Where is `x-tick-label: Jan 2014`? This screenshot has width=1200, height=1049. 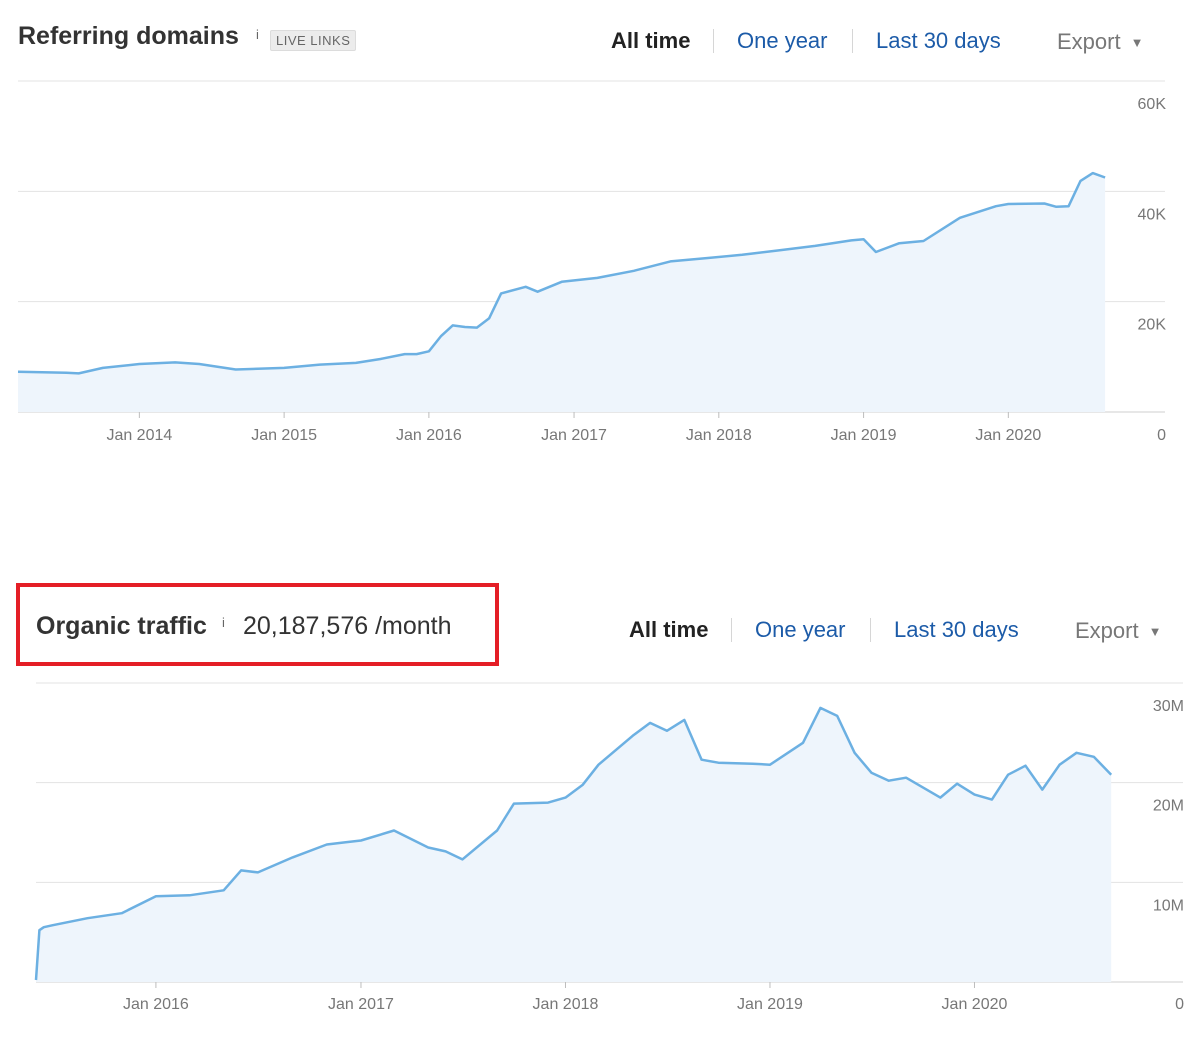
x-tick-label: Jan 2014 is located at coordinates (139, 435).